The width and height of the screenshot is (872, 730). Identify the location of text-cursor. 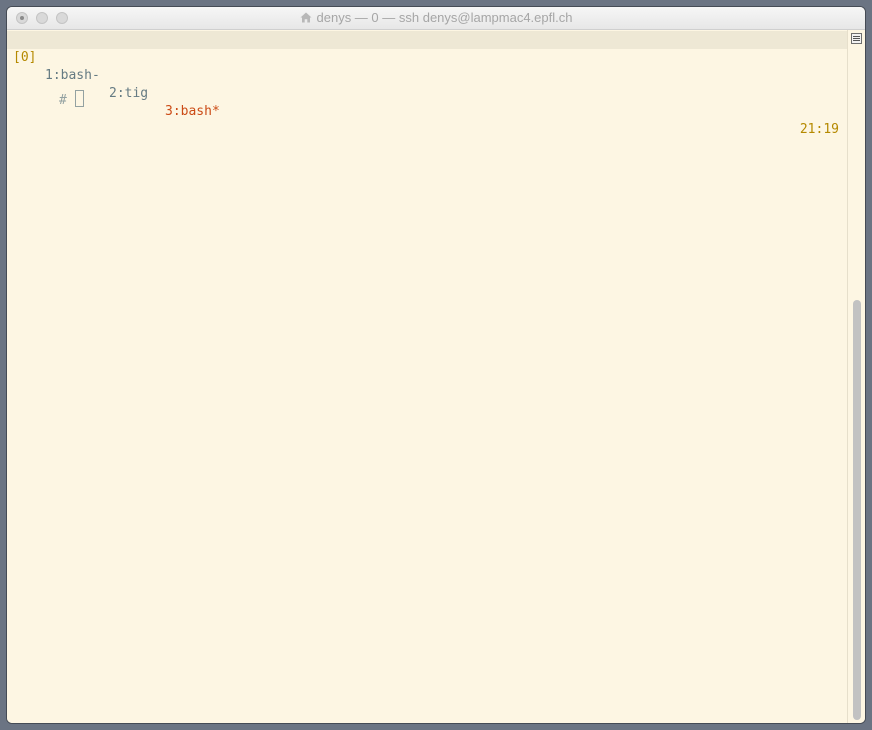
(79, 98).